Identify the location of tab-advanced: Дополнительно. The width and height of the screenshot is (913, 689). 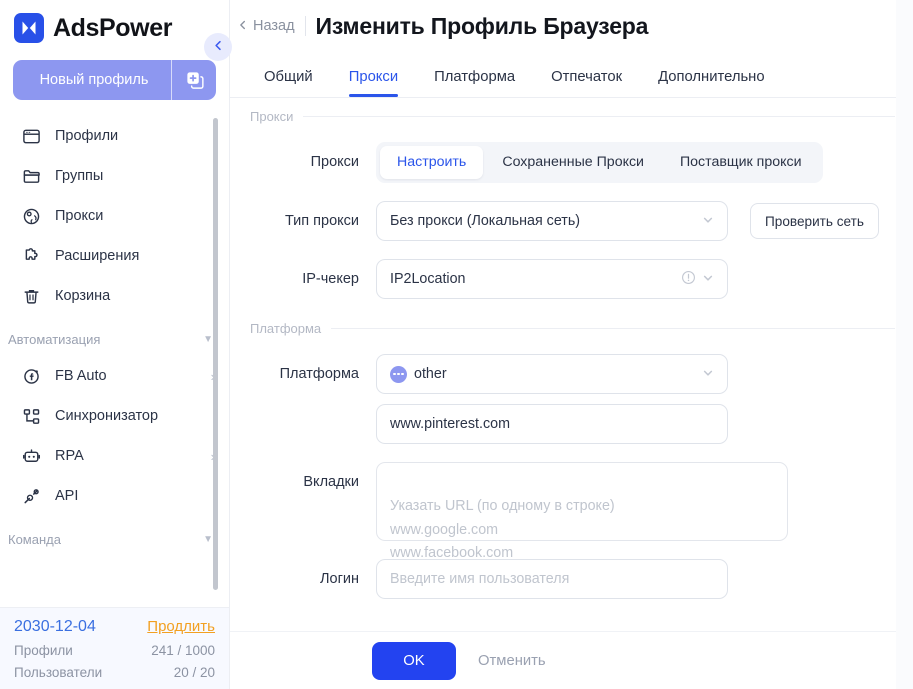
(711, 83).